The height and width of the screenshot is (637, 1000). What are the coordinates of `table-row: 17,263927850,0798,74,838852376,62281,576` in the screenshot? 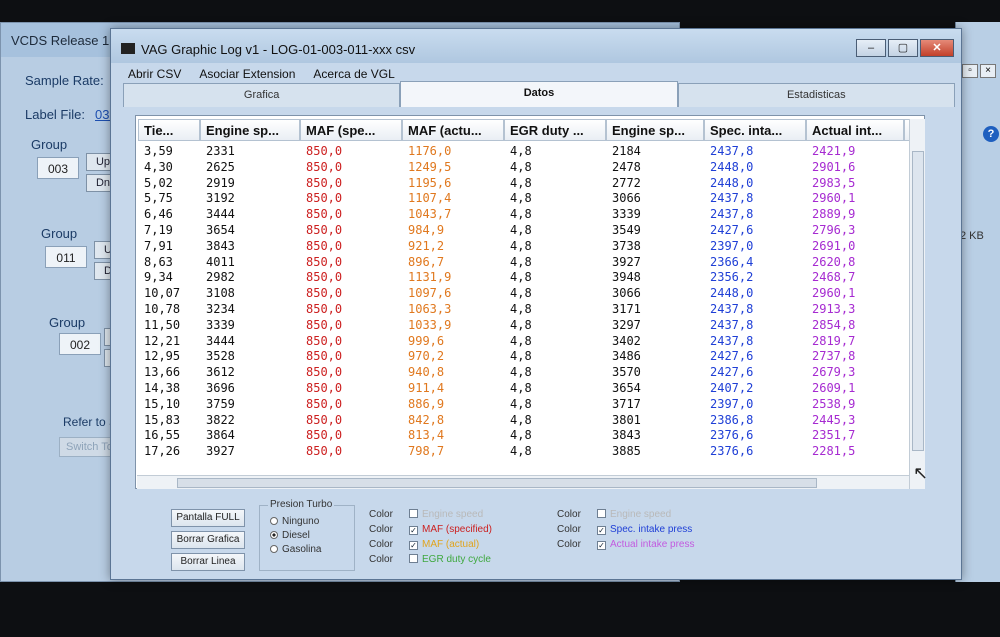 It's located at (531, 452).